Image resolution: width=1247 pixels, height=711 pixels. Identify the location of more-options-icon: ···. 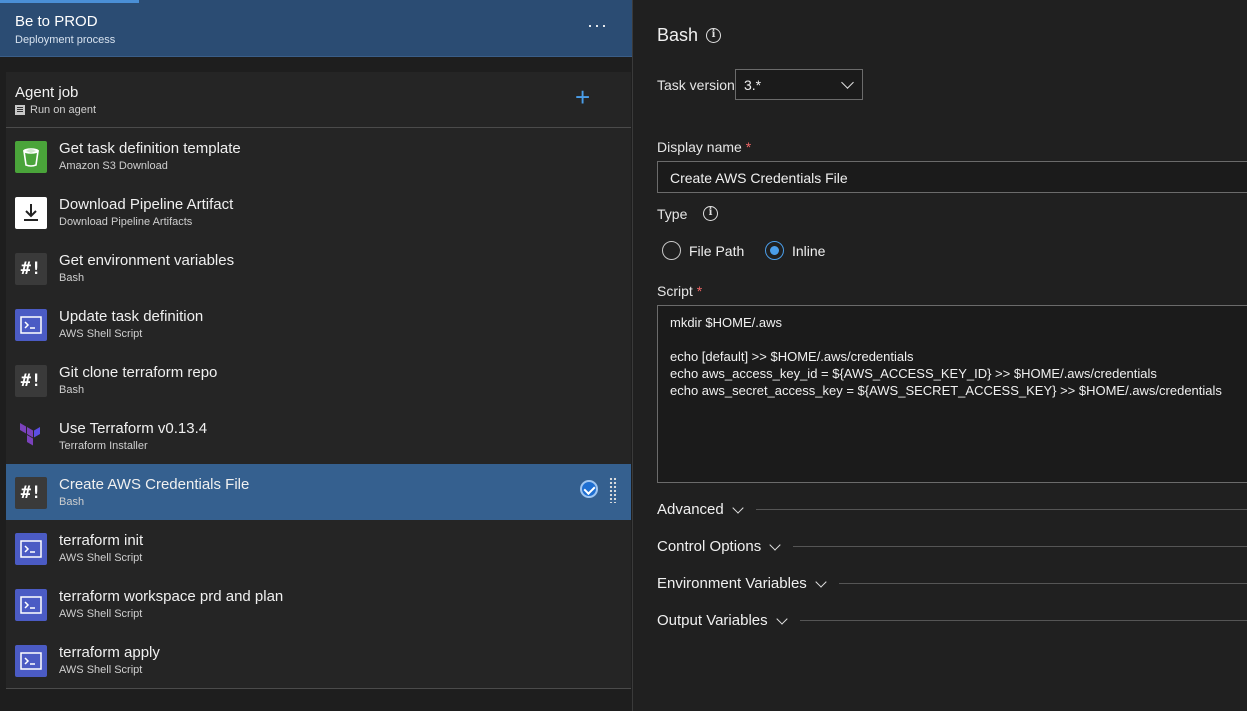
(597, 25).